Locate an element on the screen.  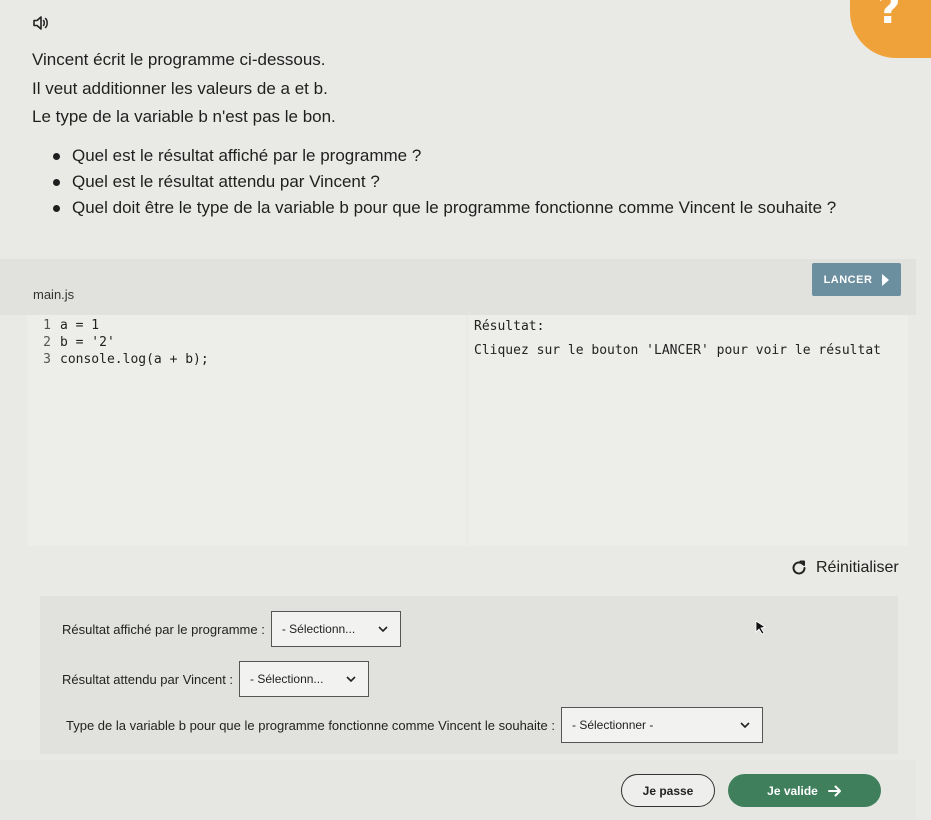
code-text: console.log(a + b); is located at coordinates (134, 359).